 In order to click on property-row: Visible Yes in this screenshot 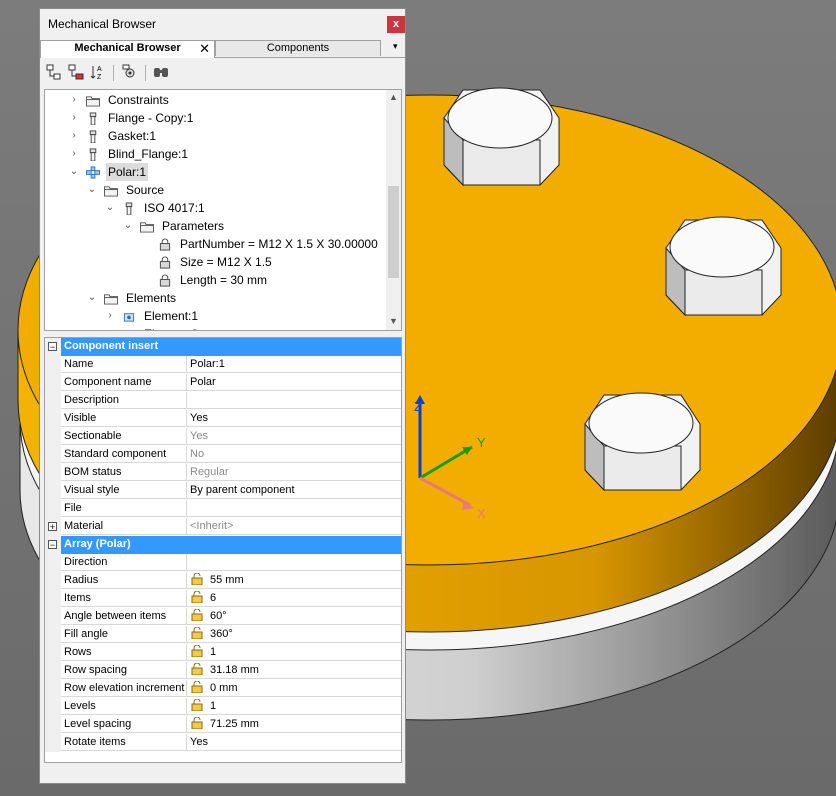, I will do `click(223, 419)`.